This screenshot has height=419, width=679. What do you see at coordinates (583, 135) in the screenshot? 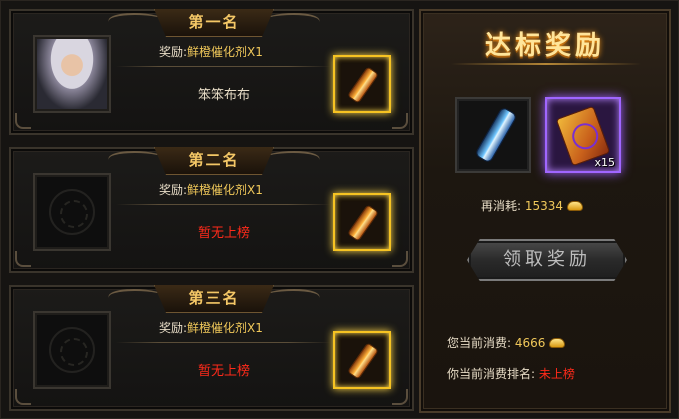
I see `reward-item-slot-2: x15` at bounding box center [583, 135].